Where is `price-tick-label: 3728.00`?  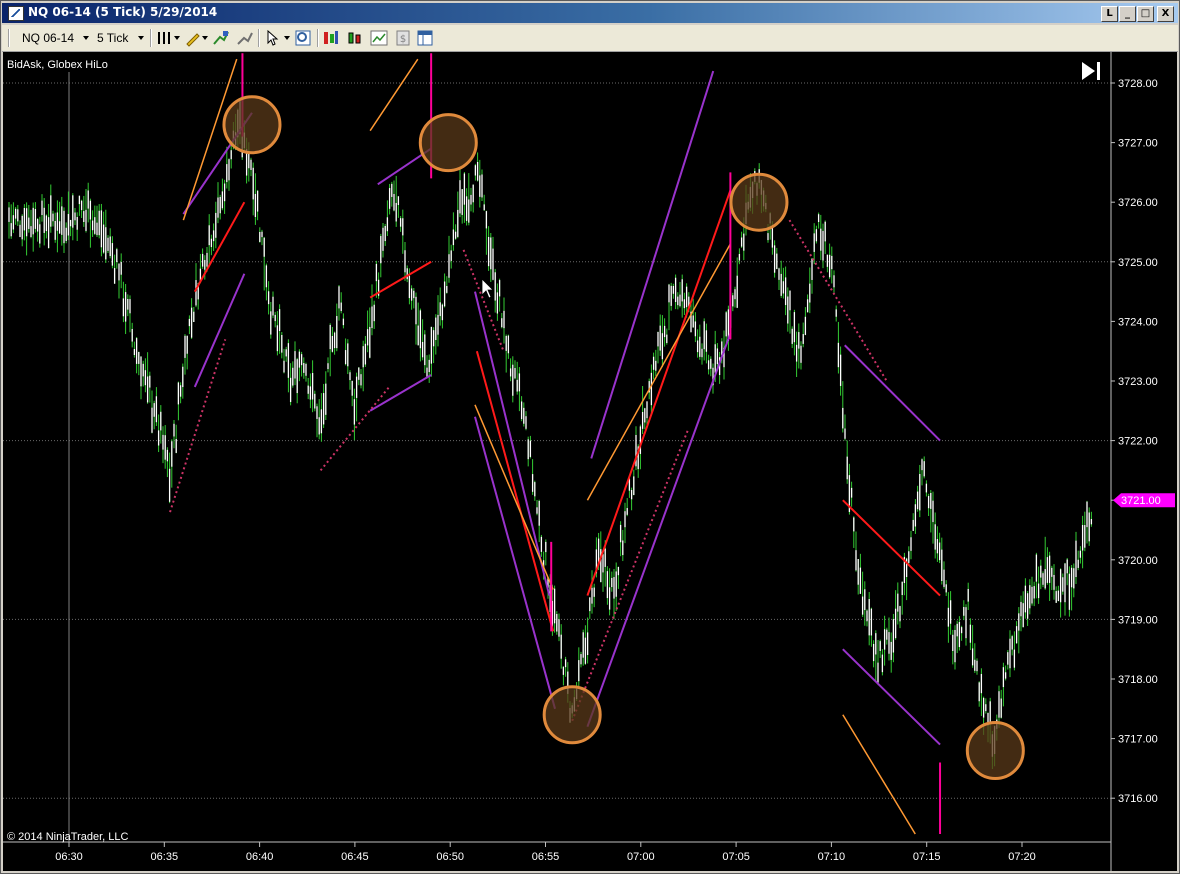 price-tick-label: 3728.00 is located at coordinates (1138, 84).